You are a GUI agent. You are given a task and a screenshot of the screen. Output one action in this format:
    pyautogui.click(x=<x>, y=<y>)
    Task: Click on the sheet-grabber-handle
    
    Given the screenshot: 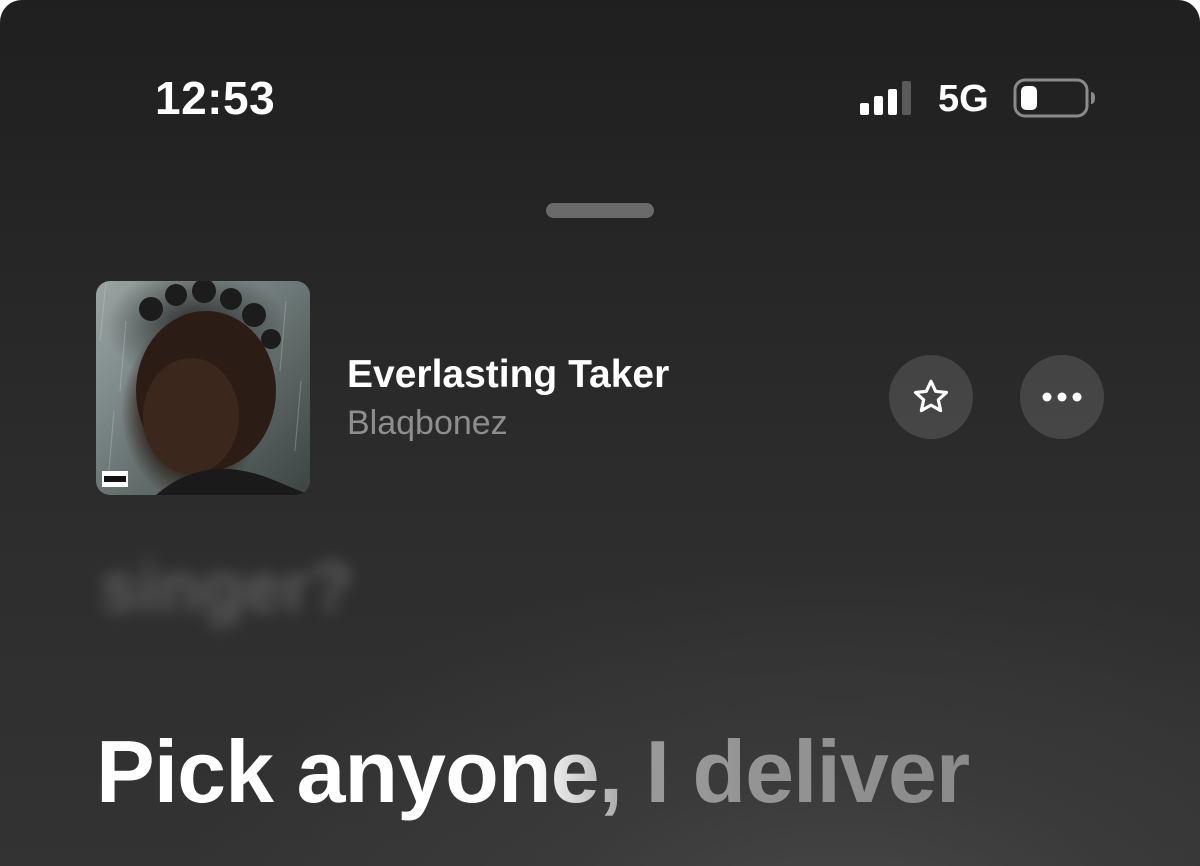 What is the action you would take?
    pyautogui.click(x=600, y=210)
    